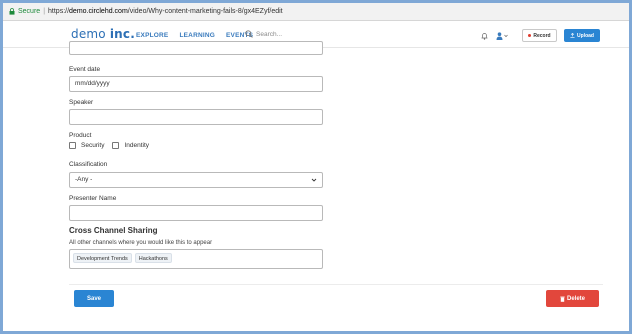 This screenshot has width=632, height=334. What do you see at coordinates (98, 11) in the screenshot?
I see `url-host: demo.circlehd.com` at bounding box center [98, 11].